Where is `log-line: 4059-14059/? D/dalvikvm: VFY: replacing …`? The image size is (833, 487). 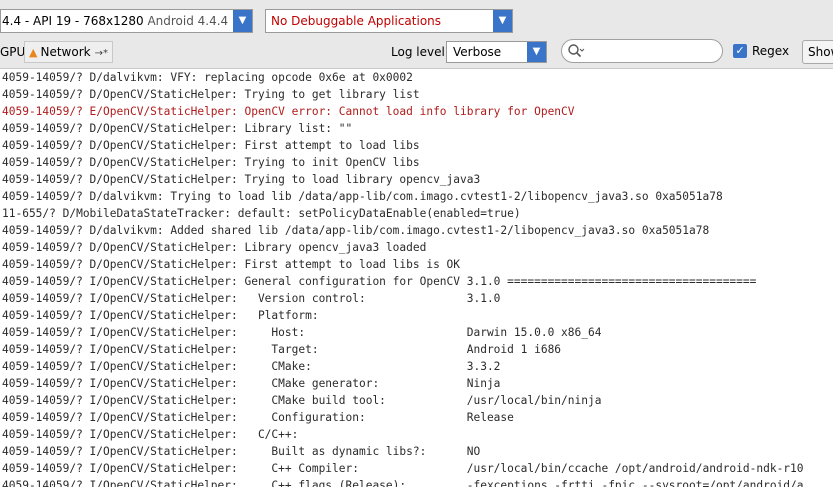
log-line: 4059-14059/? D/dalvikvm: VFY: replacing … is located at coordinates (207, 77).